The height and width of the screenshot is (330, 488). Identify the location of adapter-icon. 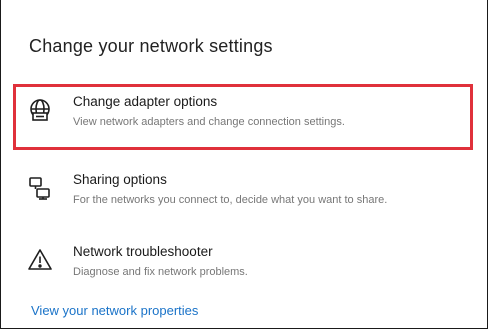
(40, 110).